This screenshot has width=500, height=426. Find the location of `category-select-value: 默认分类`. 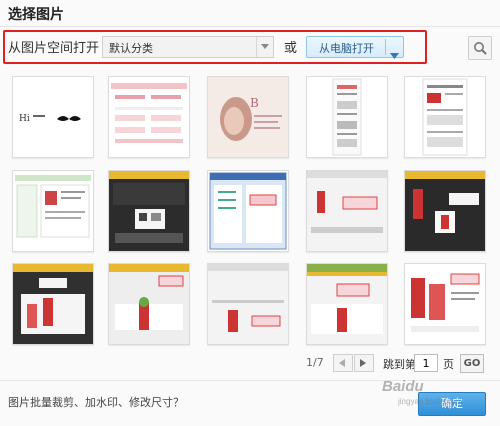

category-select-value: 默认分类 is located at coordinates (131, 48).